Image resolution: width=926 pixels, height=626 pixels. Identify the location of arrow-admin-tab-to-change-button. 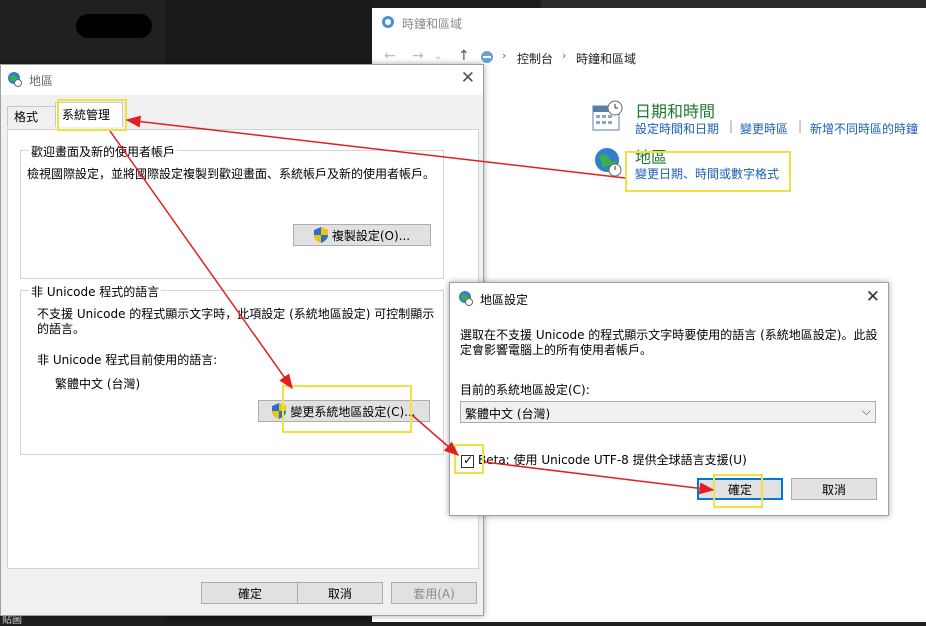
(201, 260).